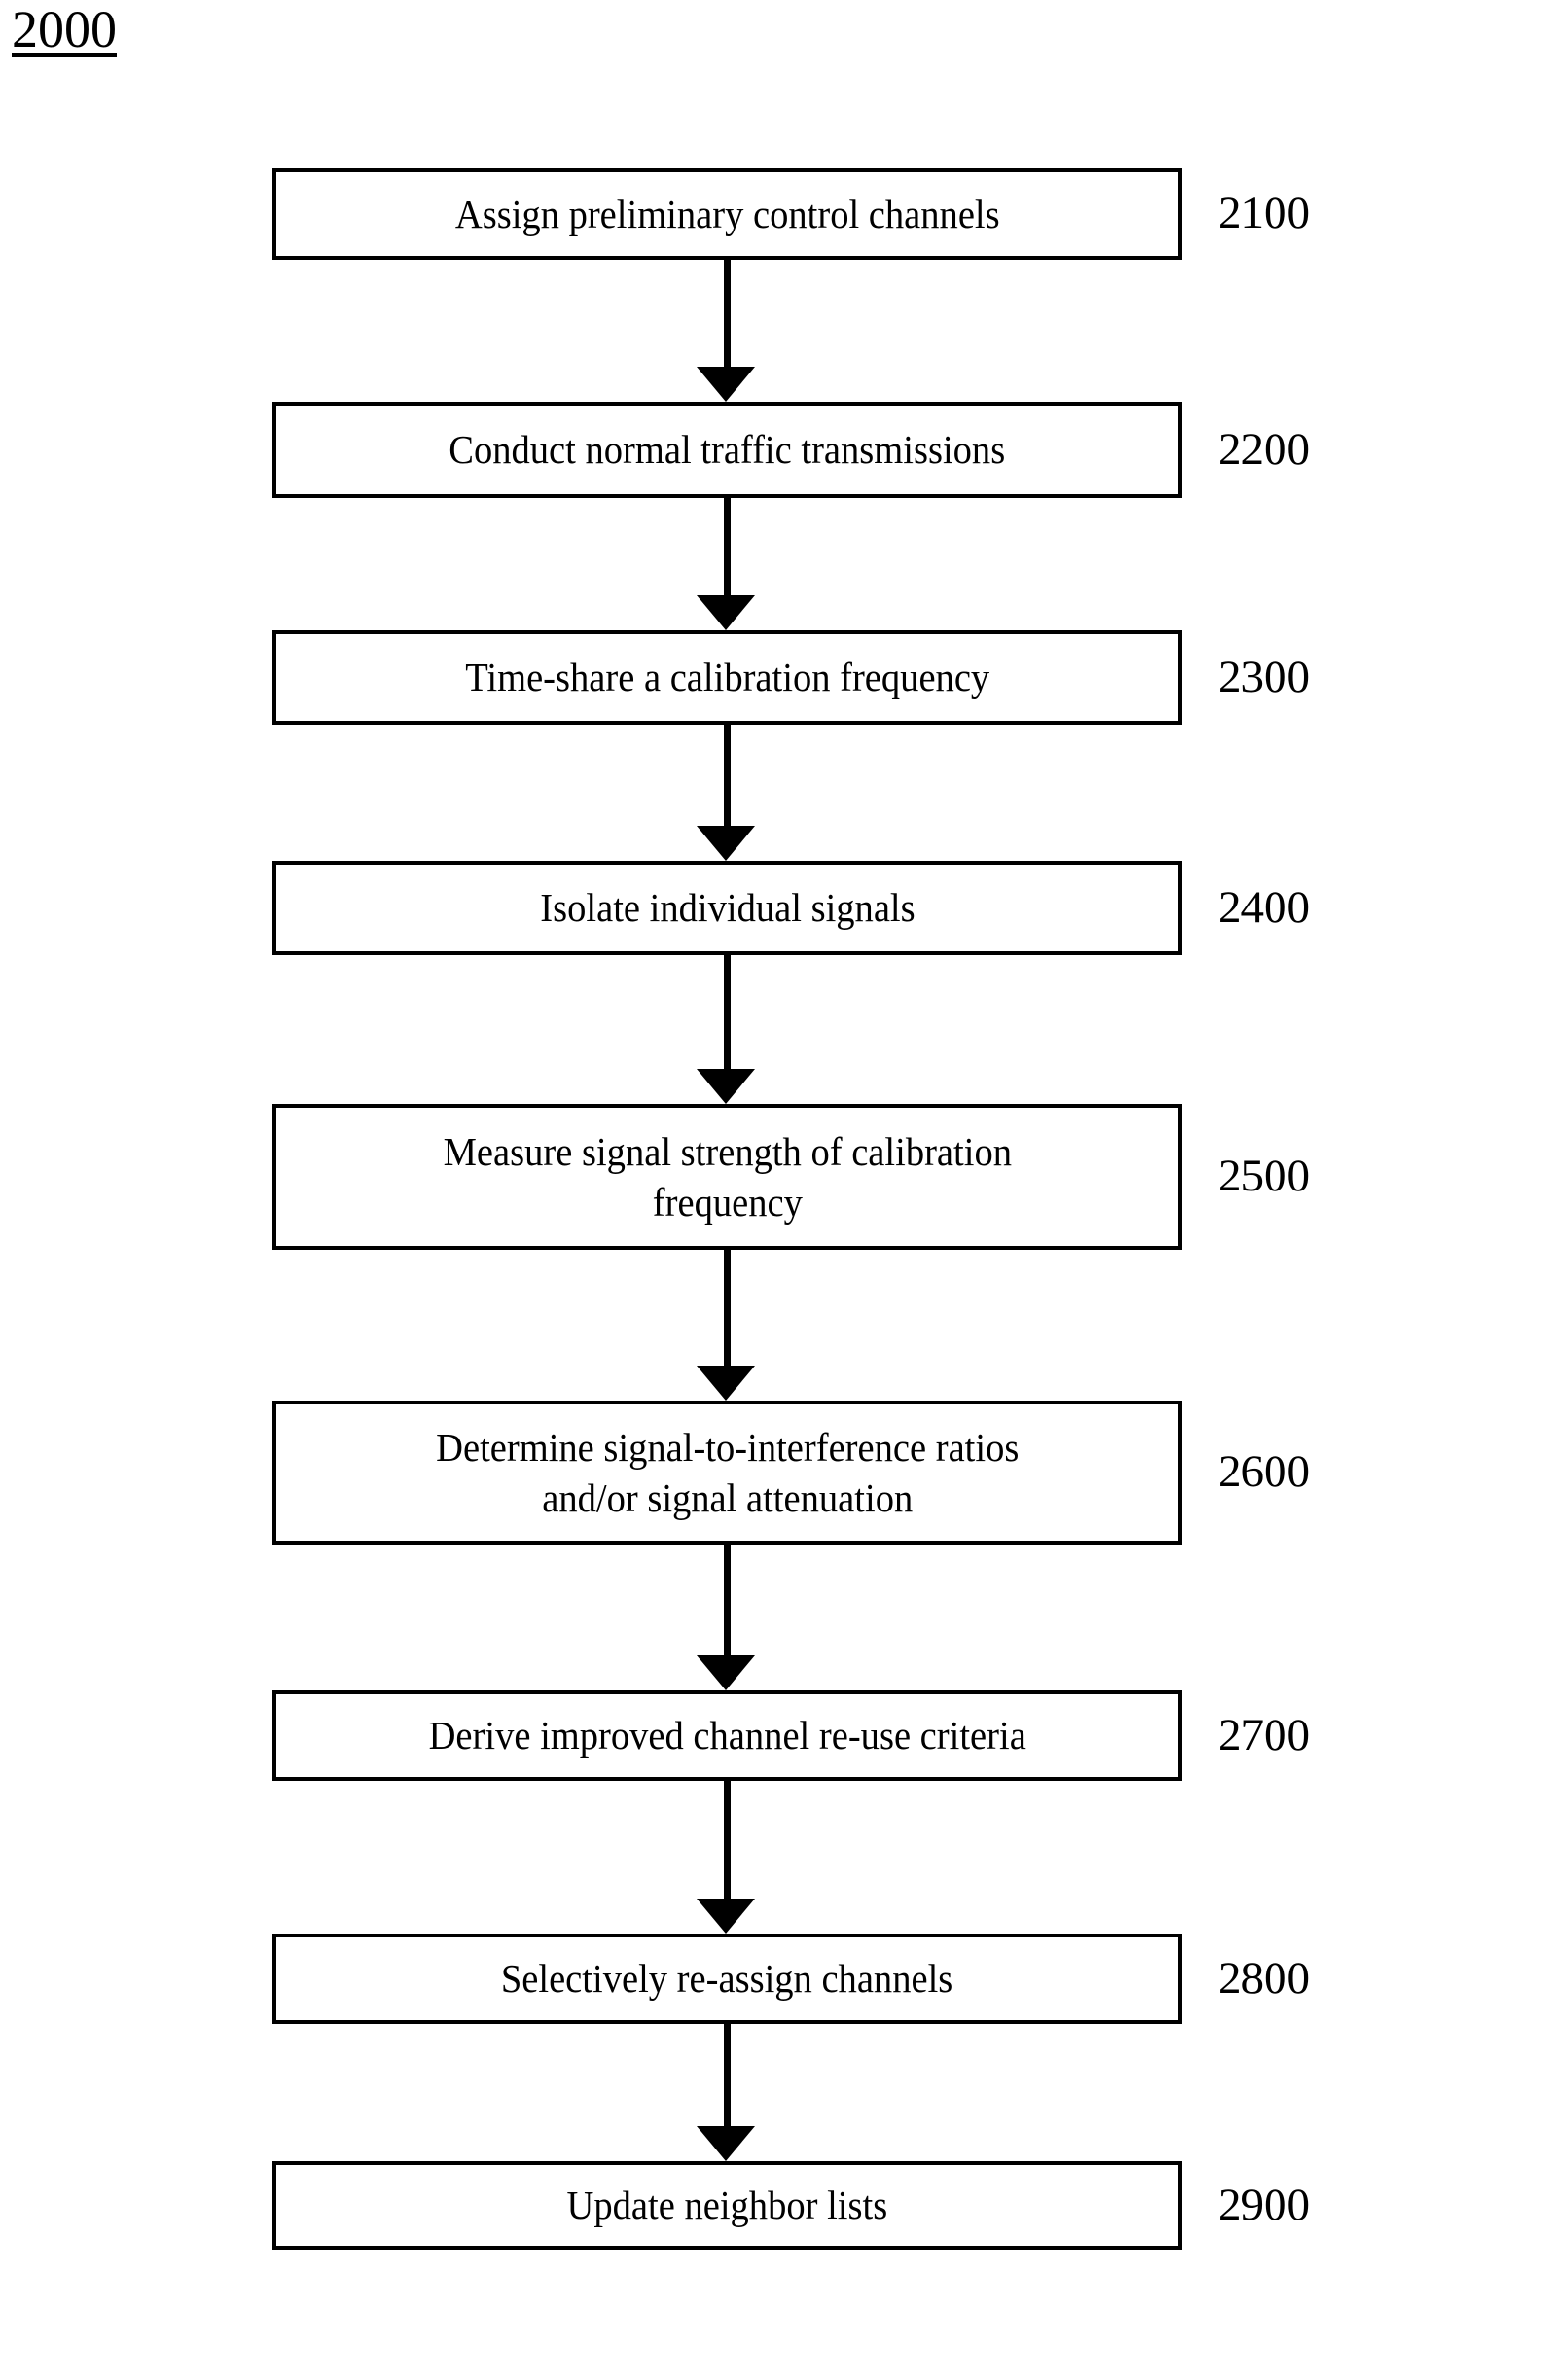 The height and width of the screenshot is (2380, 1544). What do you see at coordinates (1264, 449) in the screenshot?
I see `reference-numeral-2200: 2200` at bounding box center [1264, 449].